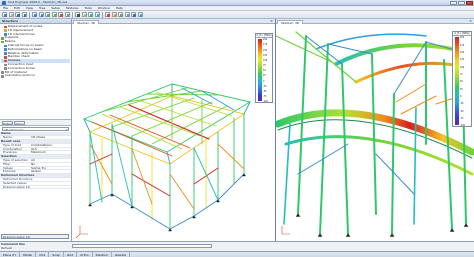 This screenshot has width=474, height=257. What do you see at coordinates (61, 14) in the screenshot?
I see `rotate-icon` at bounding box center [61, 14].